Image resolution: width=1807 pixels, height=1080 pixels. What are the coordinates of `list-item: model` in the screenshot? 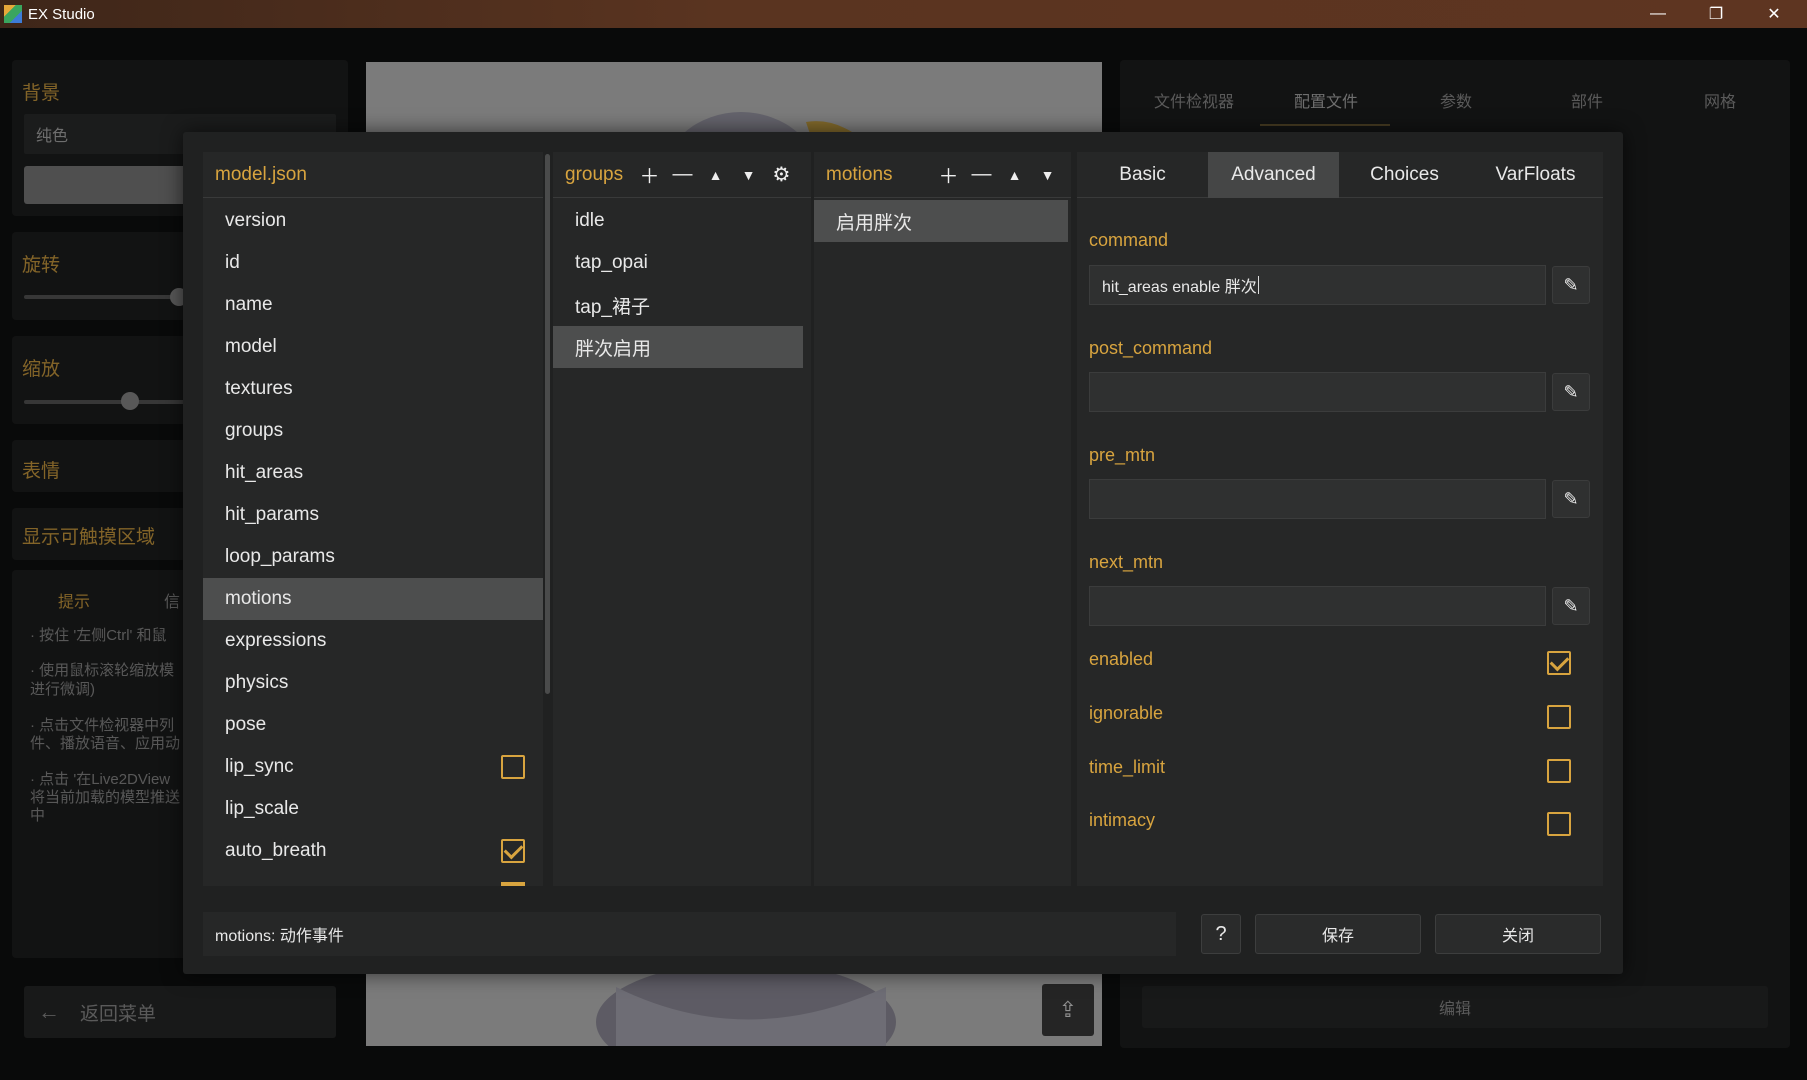 It's located at (373, 347).